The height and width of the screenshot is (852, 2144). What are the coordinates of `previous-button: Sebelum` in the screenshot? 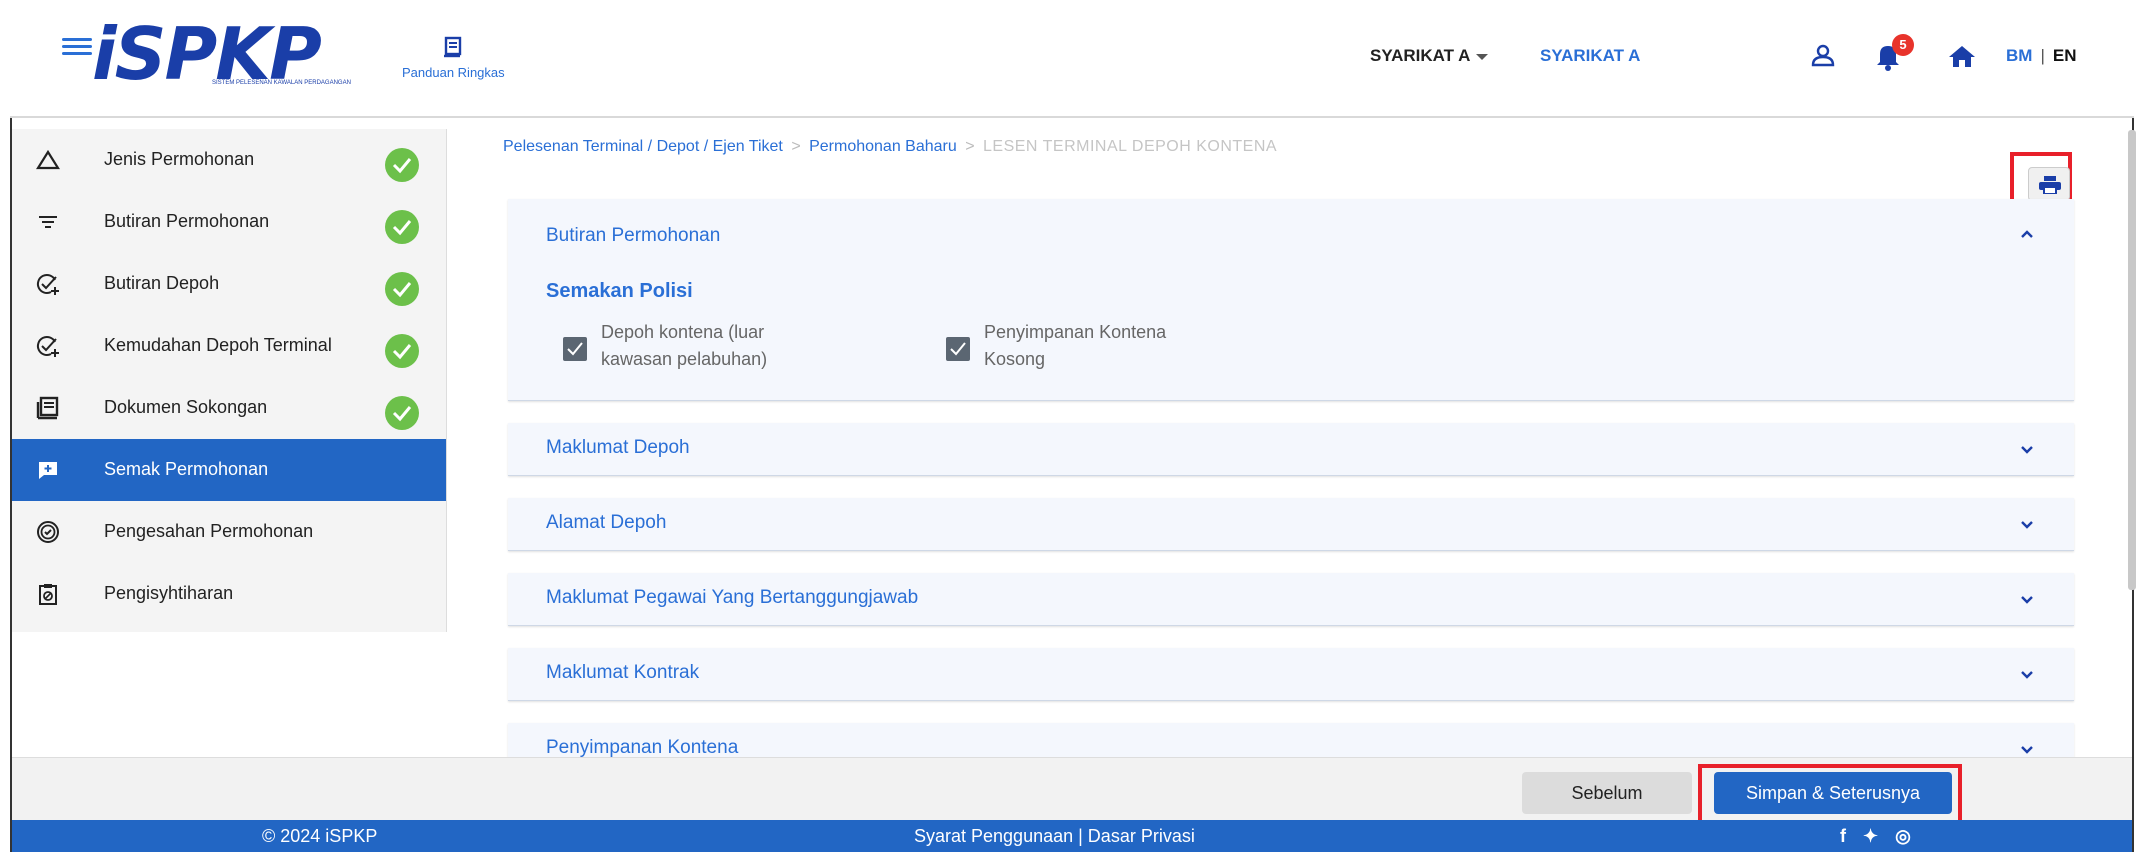 It's located at (1607, 793).